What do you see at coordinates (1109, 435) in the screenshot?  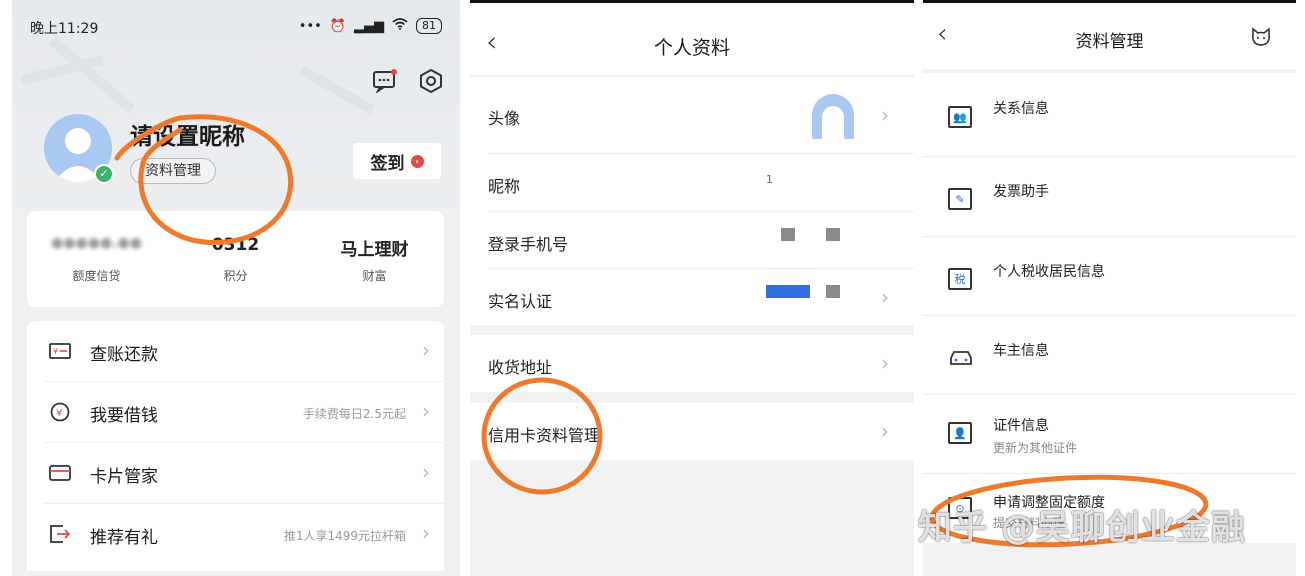 I see `row-id-documents: 👤 证件信息 更新为其他证件` at bounding box center [1109, 435].